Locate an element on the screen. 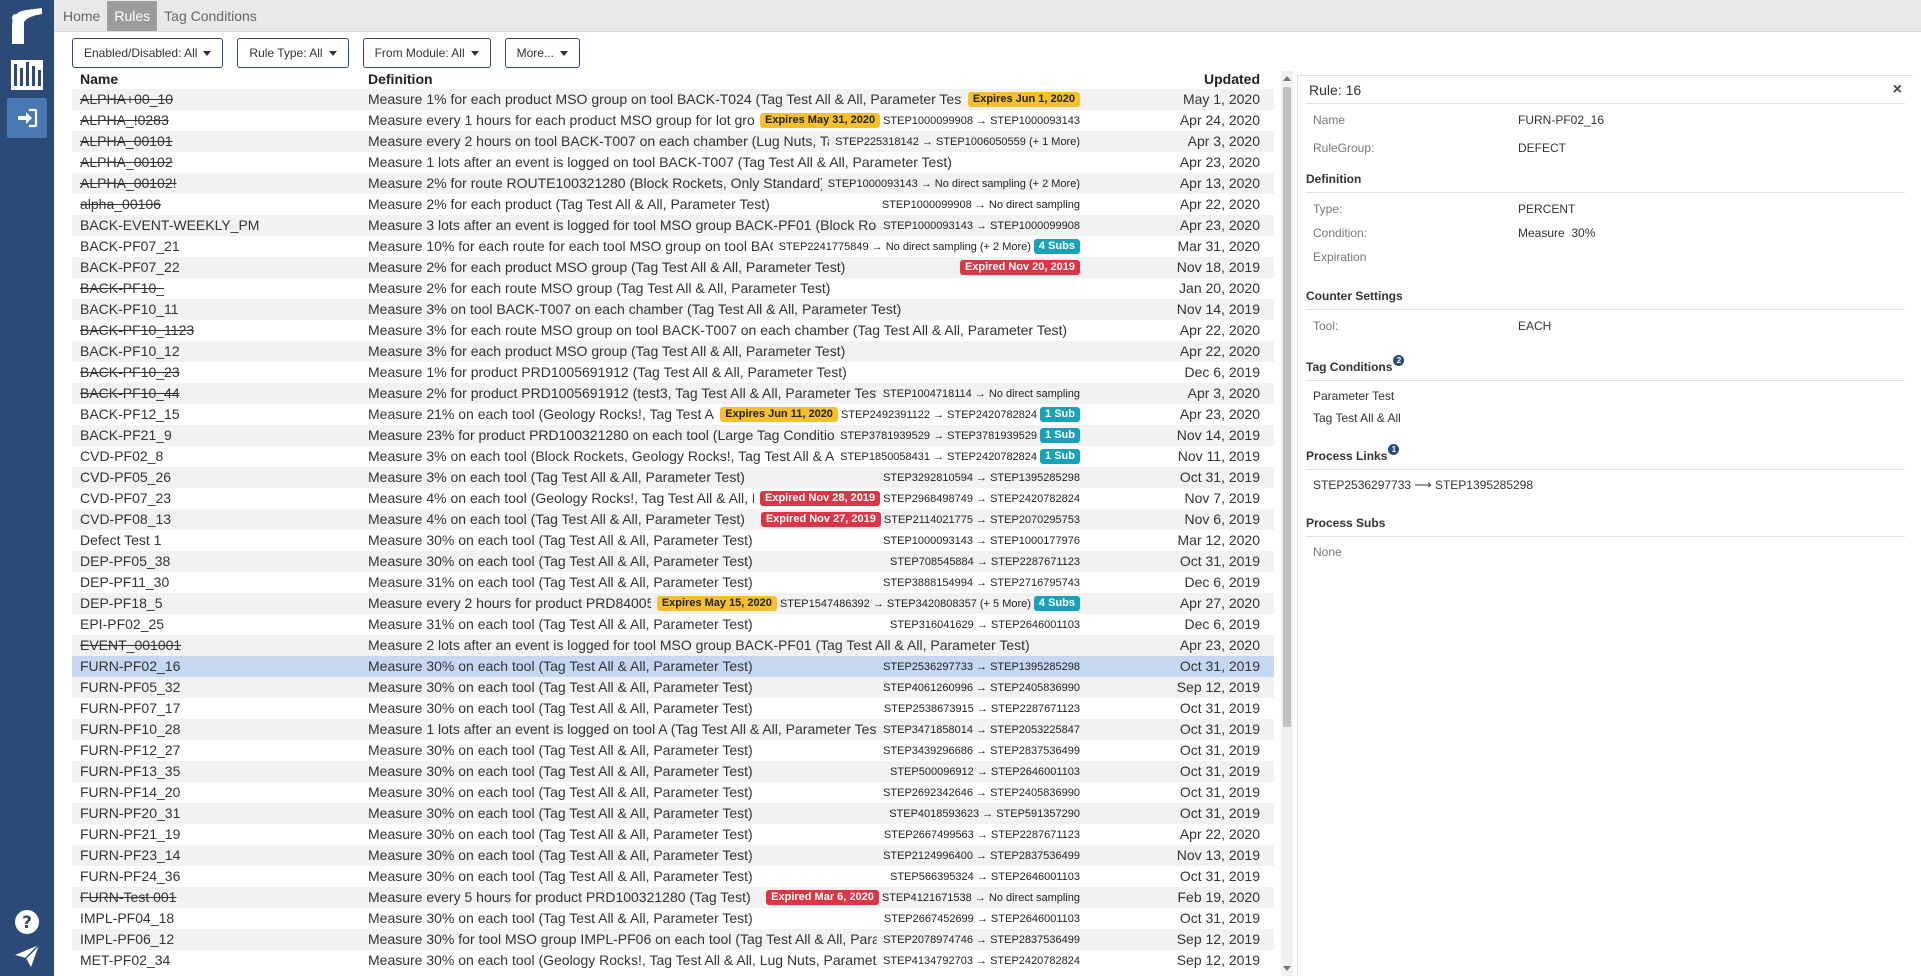 The height and width of the screenshot is (976, 1921). process-links-text: STEP2692342646 → STEP2405836990 is located at coordinates (981, 792).